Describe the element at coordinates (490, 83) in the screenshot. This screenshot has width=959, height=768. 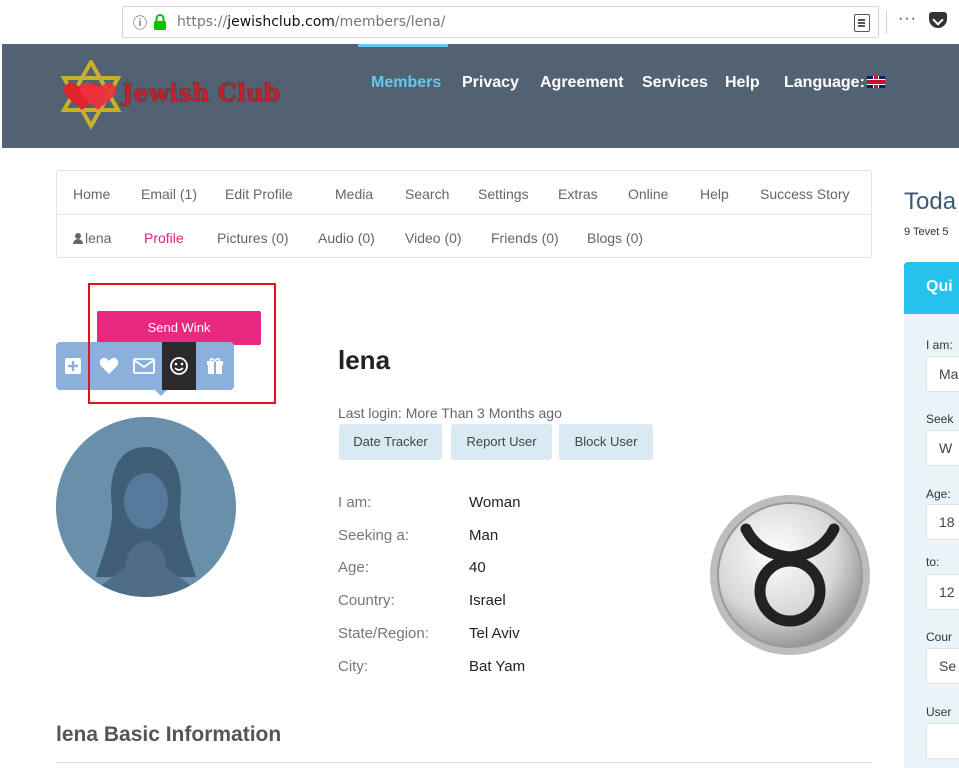
I see `nav-privacy: Privacy` at that location.